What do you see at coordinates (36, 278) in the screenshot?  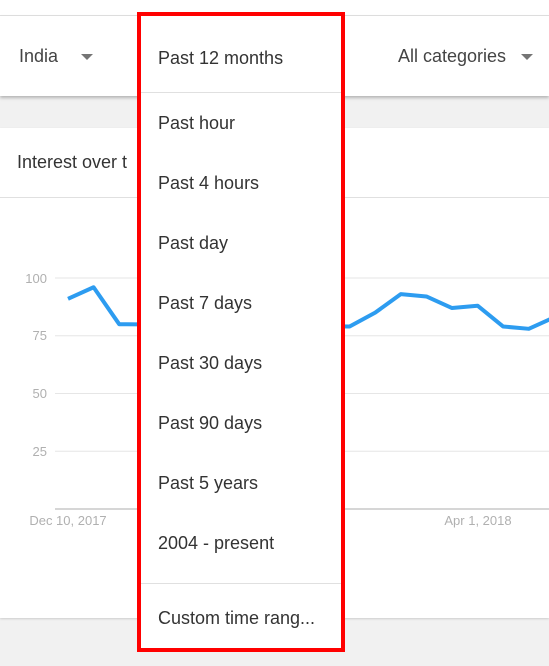 I see `y-tick-label: 100` at bounding box center [36, 278].